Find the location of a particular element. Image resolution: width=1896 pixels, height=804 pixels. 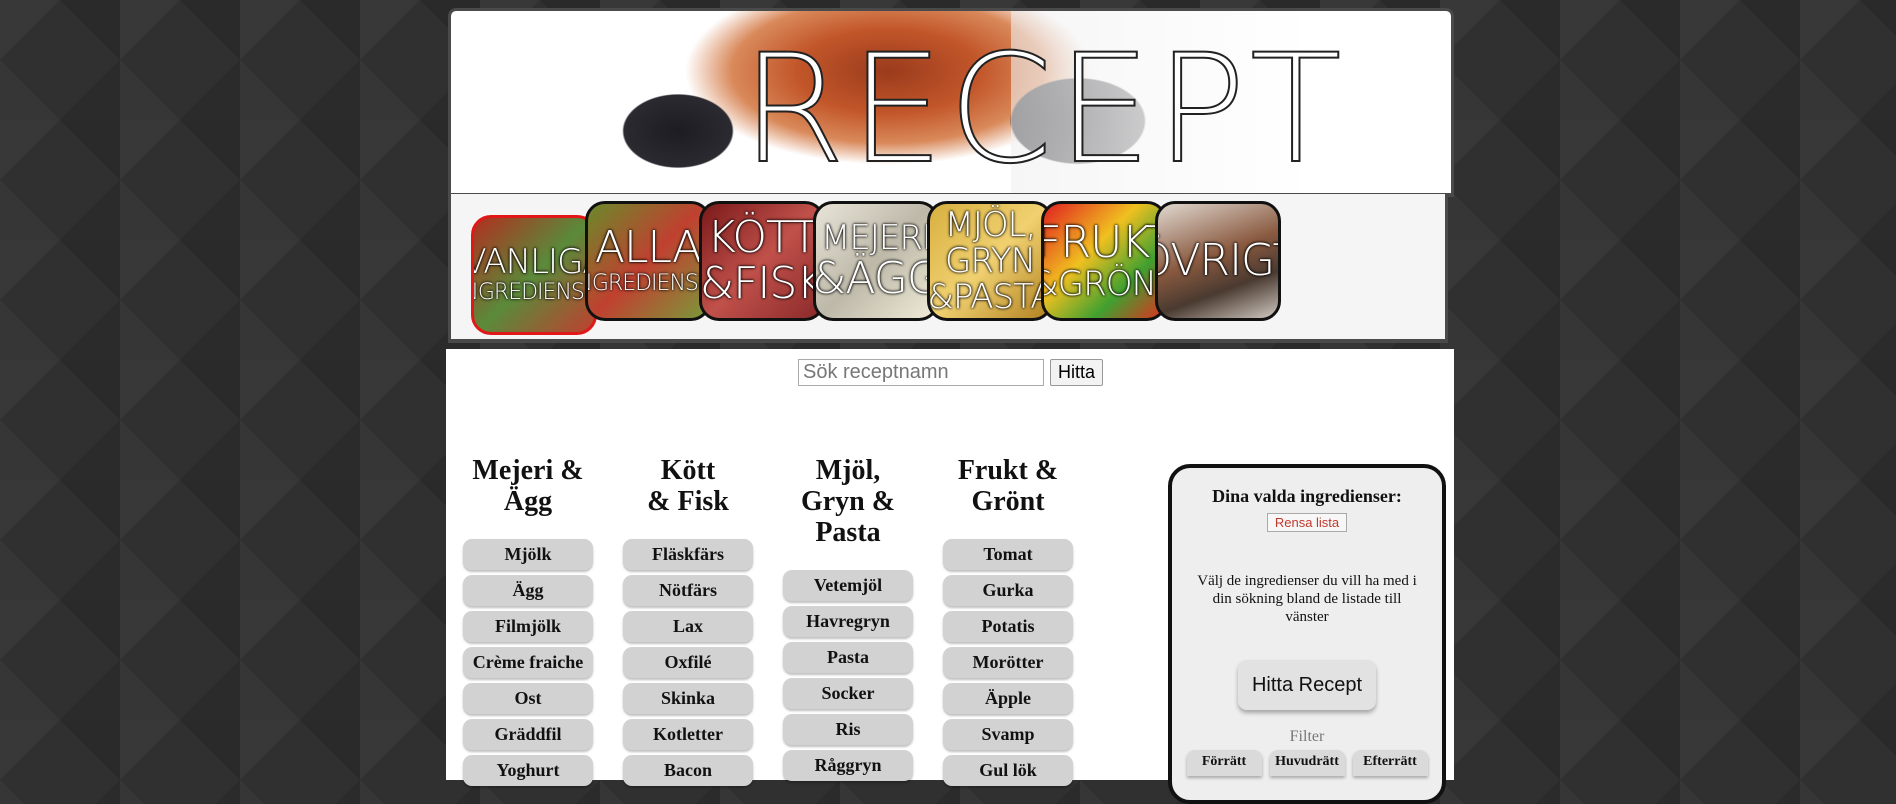

ingredient-button: Oxfilé is located at coordinates (688, 662).